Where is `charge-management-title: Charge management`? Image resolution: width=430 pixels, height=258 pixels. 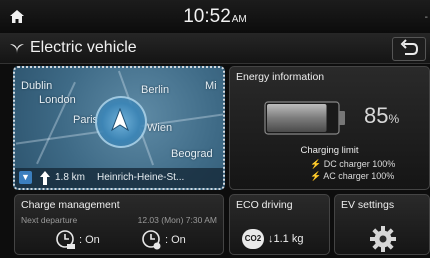 charge-management-title: Charge management is located at coordinates (70, 205).